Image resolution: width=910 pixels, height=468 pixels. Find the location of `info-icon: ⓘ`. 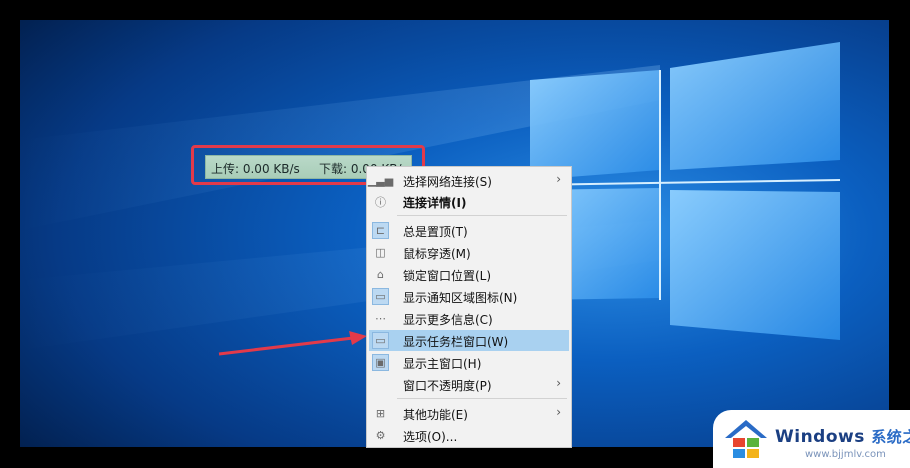

info-icon: ⓘ is located at coordinates (380, 202).